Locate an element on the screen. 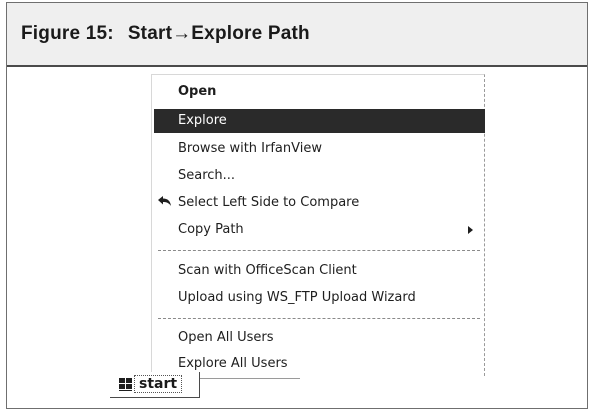 The image size is (595, 413). figure-number: Figure 15: is located at coordinates (67, 33).